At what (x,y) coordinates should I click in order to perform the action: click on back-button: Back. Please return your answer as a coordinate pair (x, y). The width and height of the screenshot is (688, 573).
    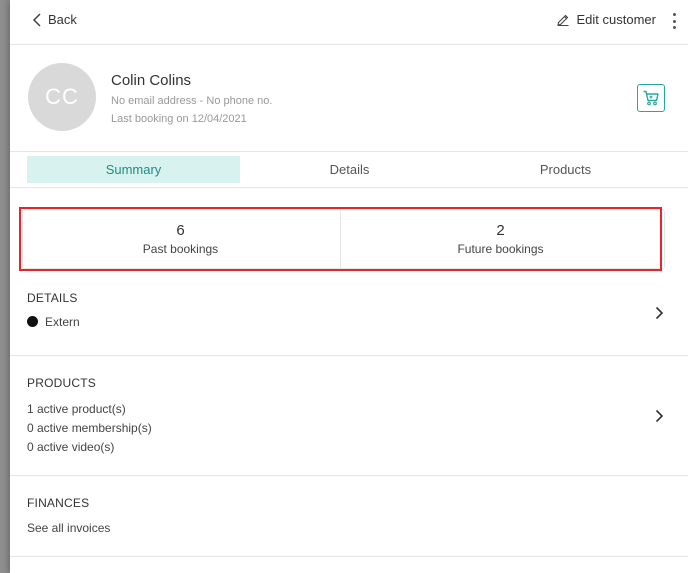
    Looking at the image, I should click on (54, 19).